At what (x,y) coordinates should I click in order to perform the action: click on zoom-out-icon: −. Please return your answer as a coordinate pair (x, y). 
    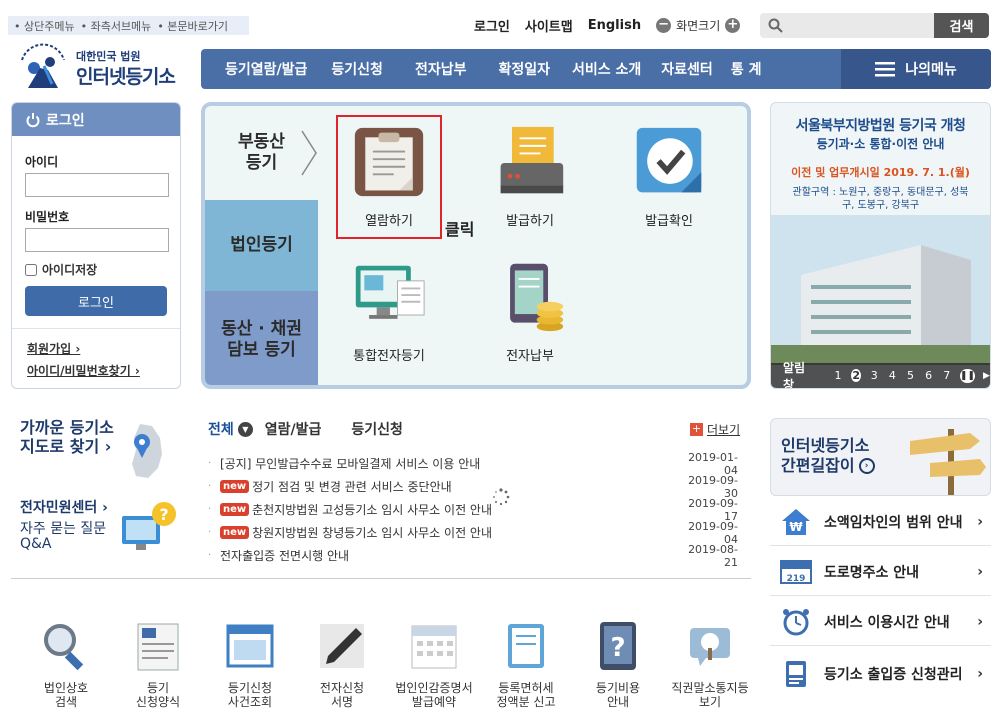
    Looking at the image, I should click on (664, 25).